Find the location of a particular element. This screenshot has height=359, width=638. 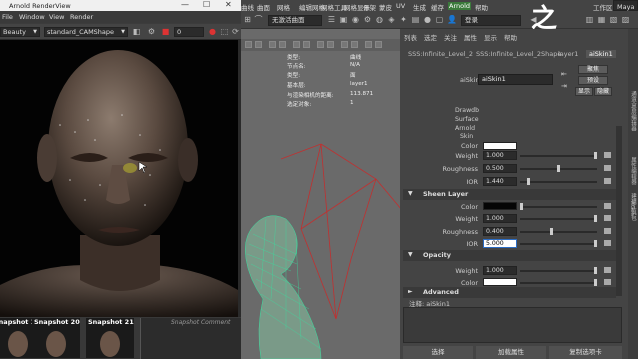

xray-icon is located at coordinates (330, 44).